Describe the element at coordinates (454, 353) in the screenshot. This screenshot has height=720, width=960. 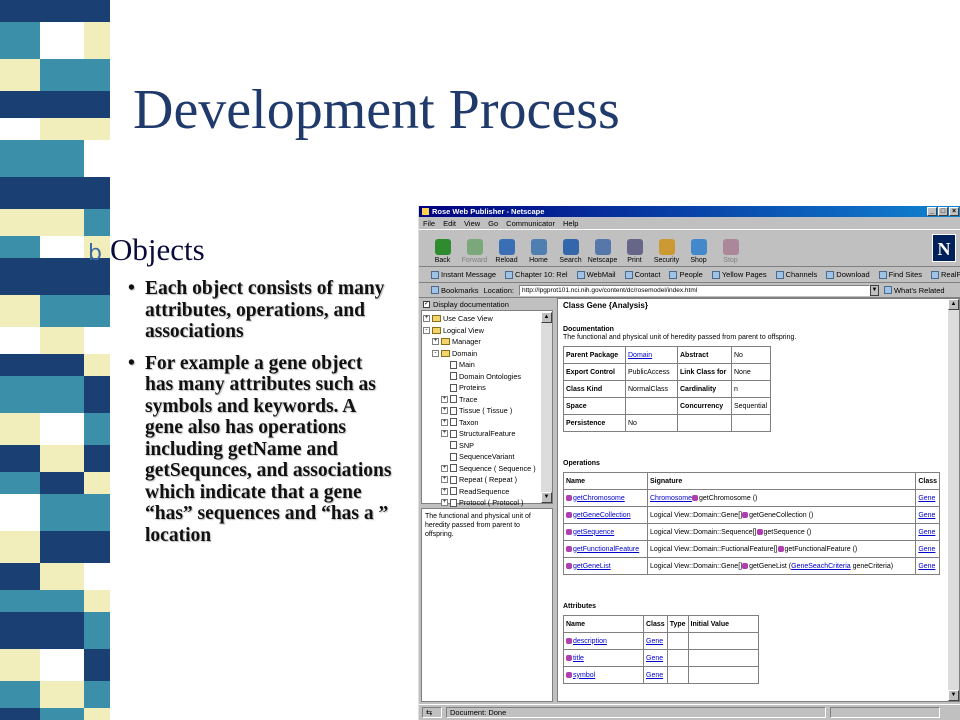
I see `tree-node: - Domain` at that location.